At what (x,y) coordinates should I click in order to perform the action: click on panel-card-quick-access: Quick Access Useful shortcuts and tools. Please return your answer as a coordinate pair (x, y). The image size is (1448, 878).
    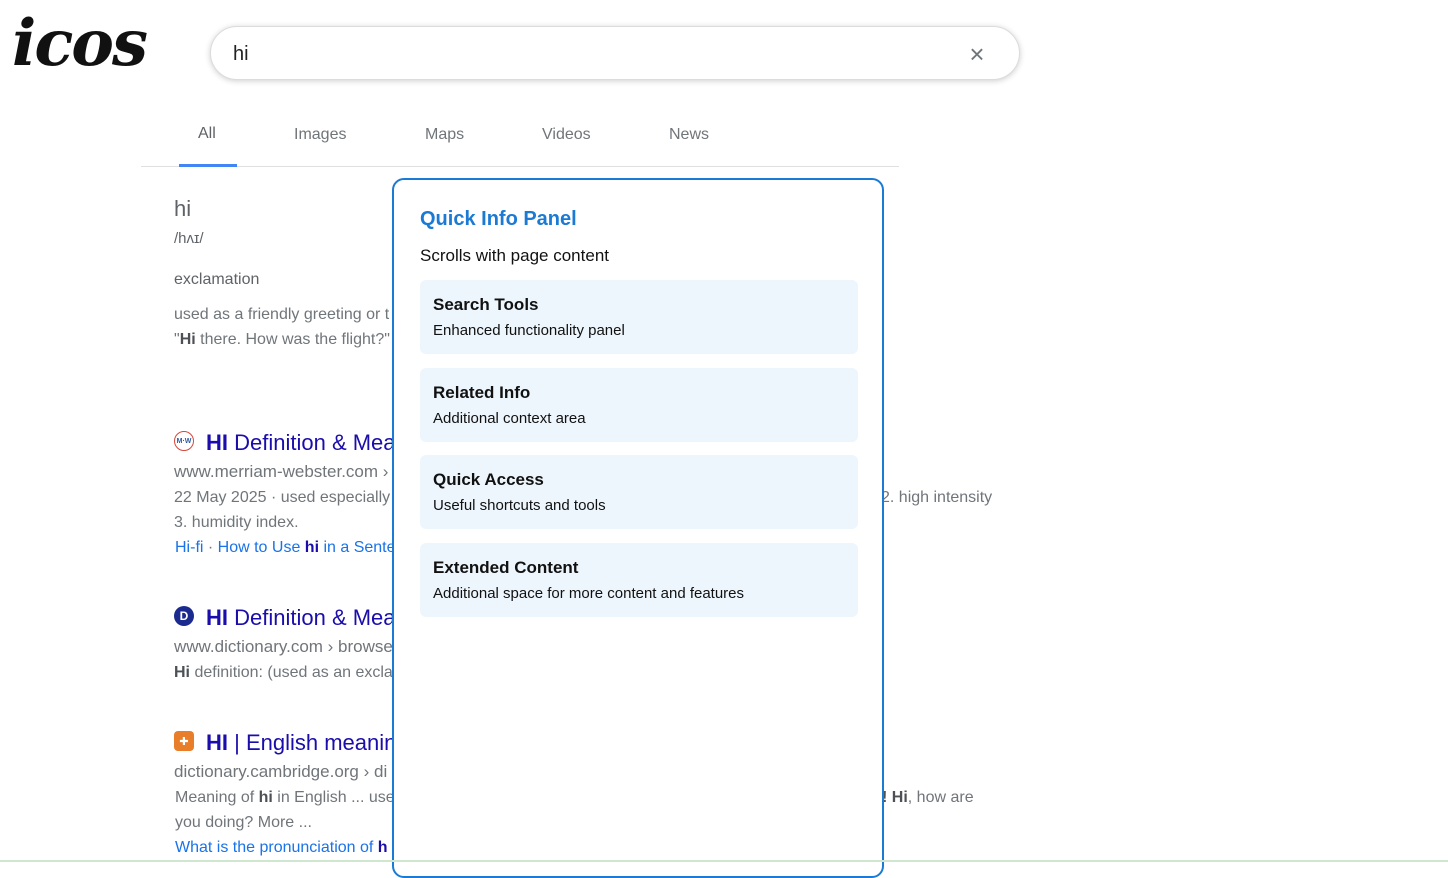
    Looking at the image, I should click on (639, 492).